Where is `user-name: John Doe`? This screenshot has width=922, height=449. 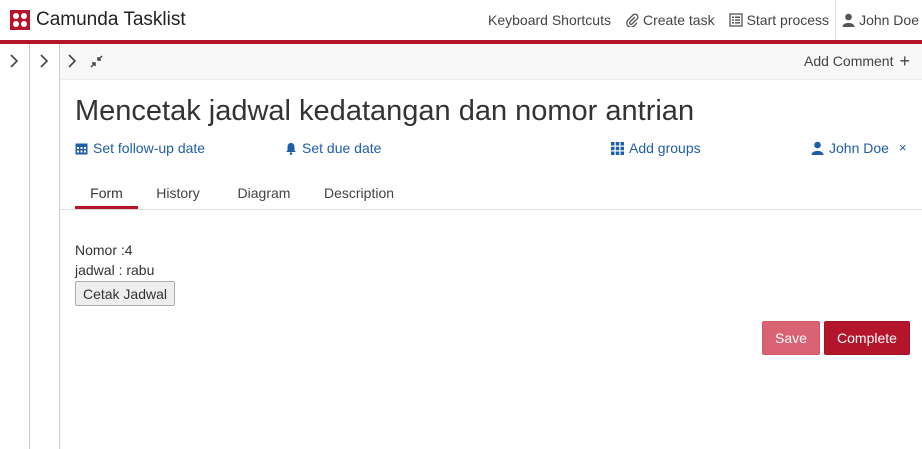 user-name: John Doe is located at coordinates (889, 20).